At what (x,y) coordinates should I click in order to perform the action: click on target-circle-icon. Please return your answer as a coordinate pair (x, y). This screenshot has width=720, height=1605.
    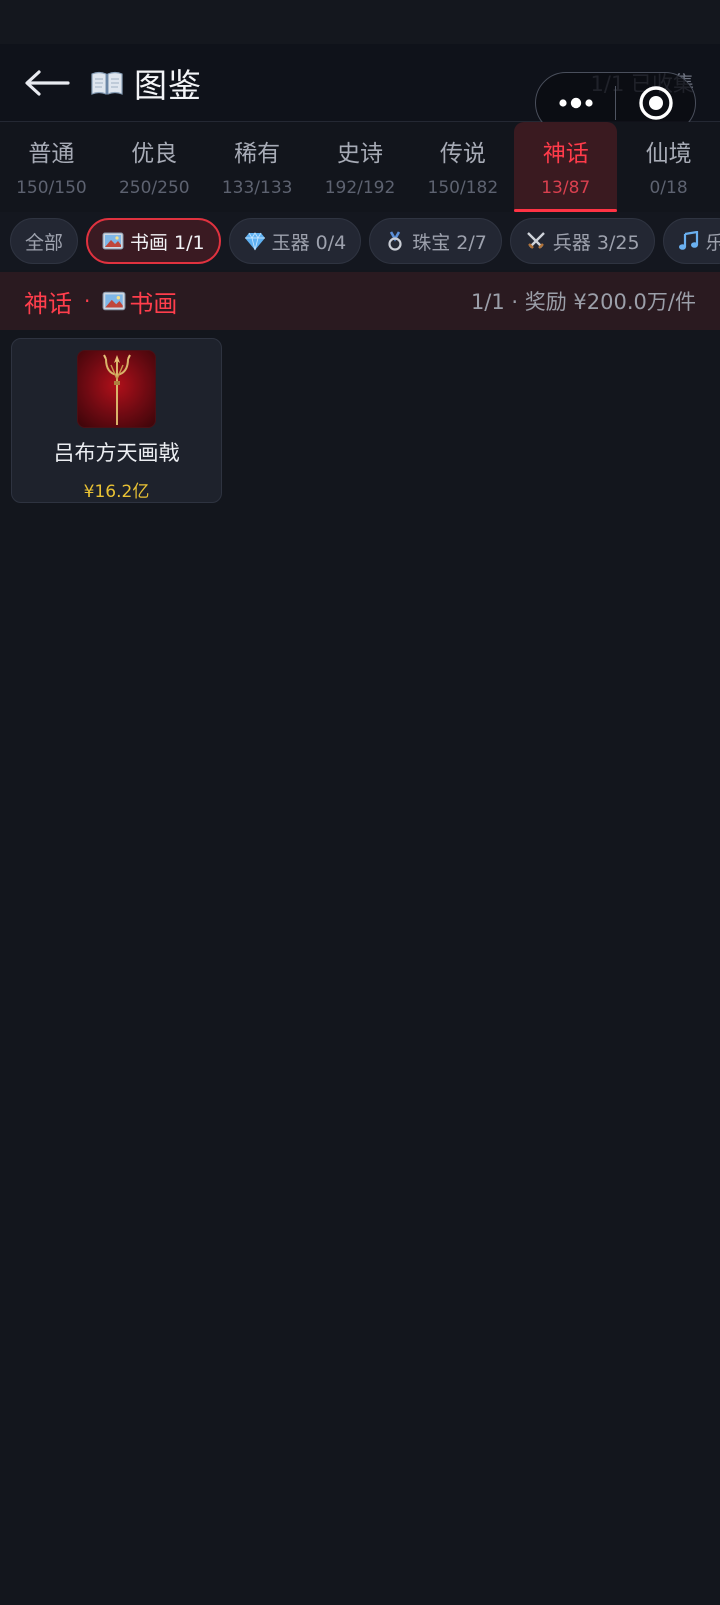
    Looking at the image, I should click on (655, 103).